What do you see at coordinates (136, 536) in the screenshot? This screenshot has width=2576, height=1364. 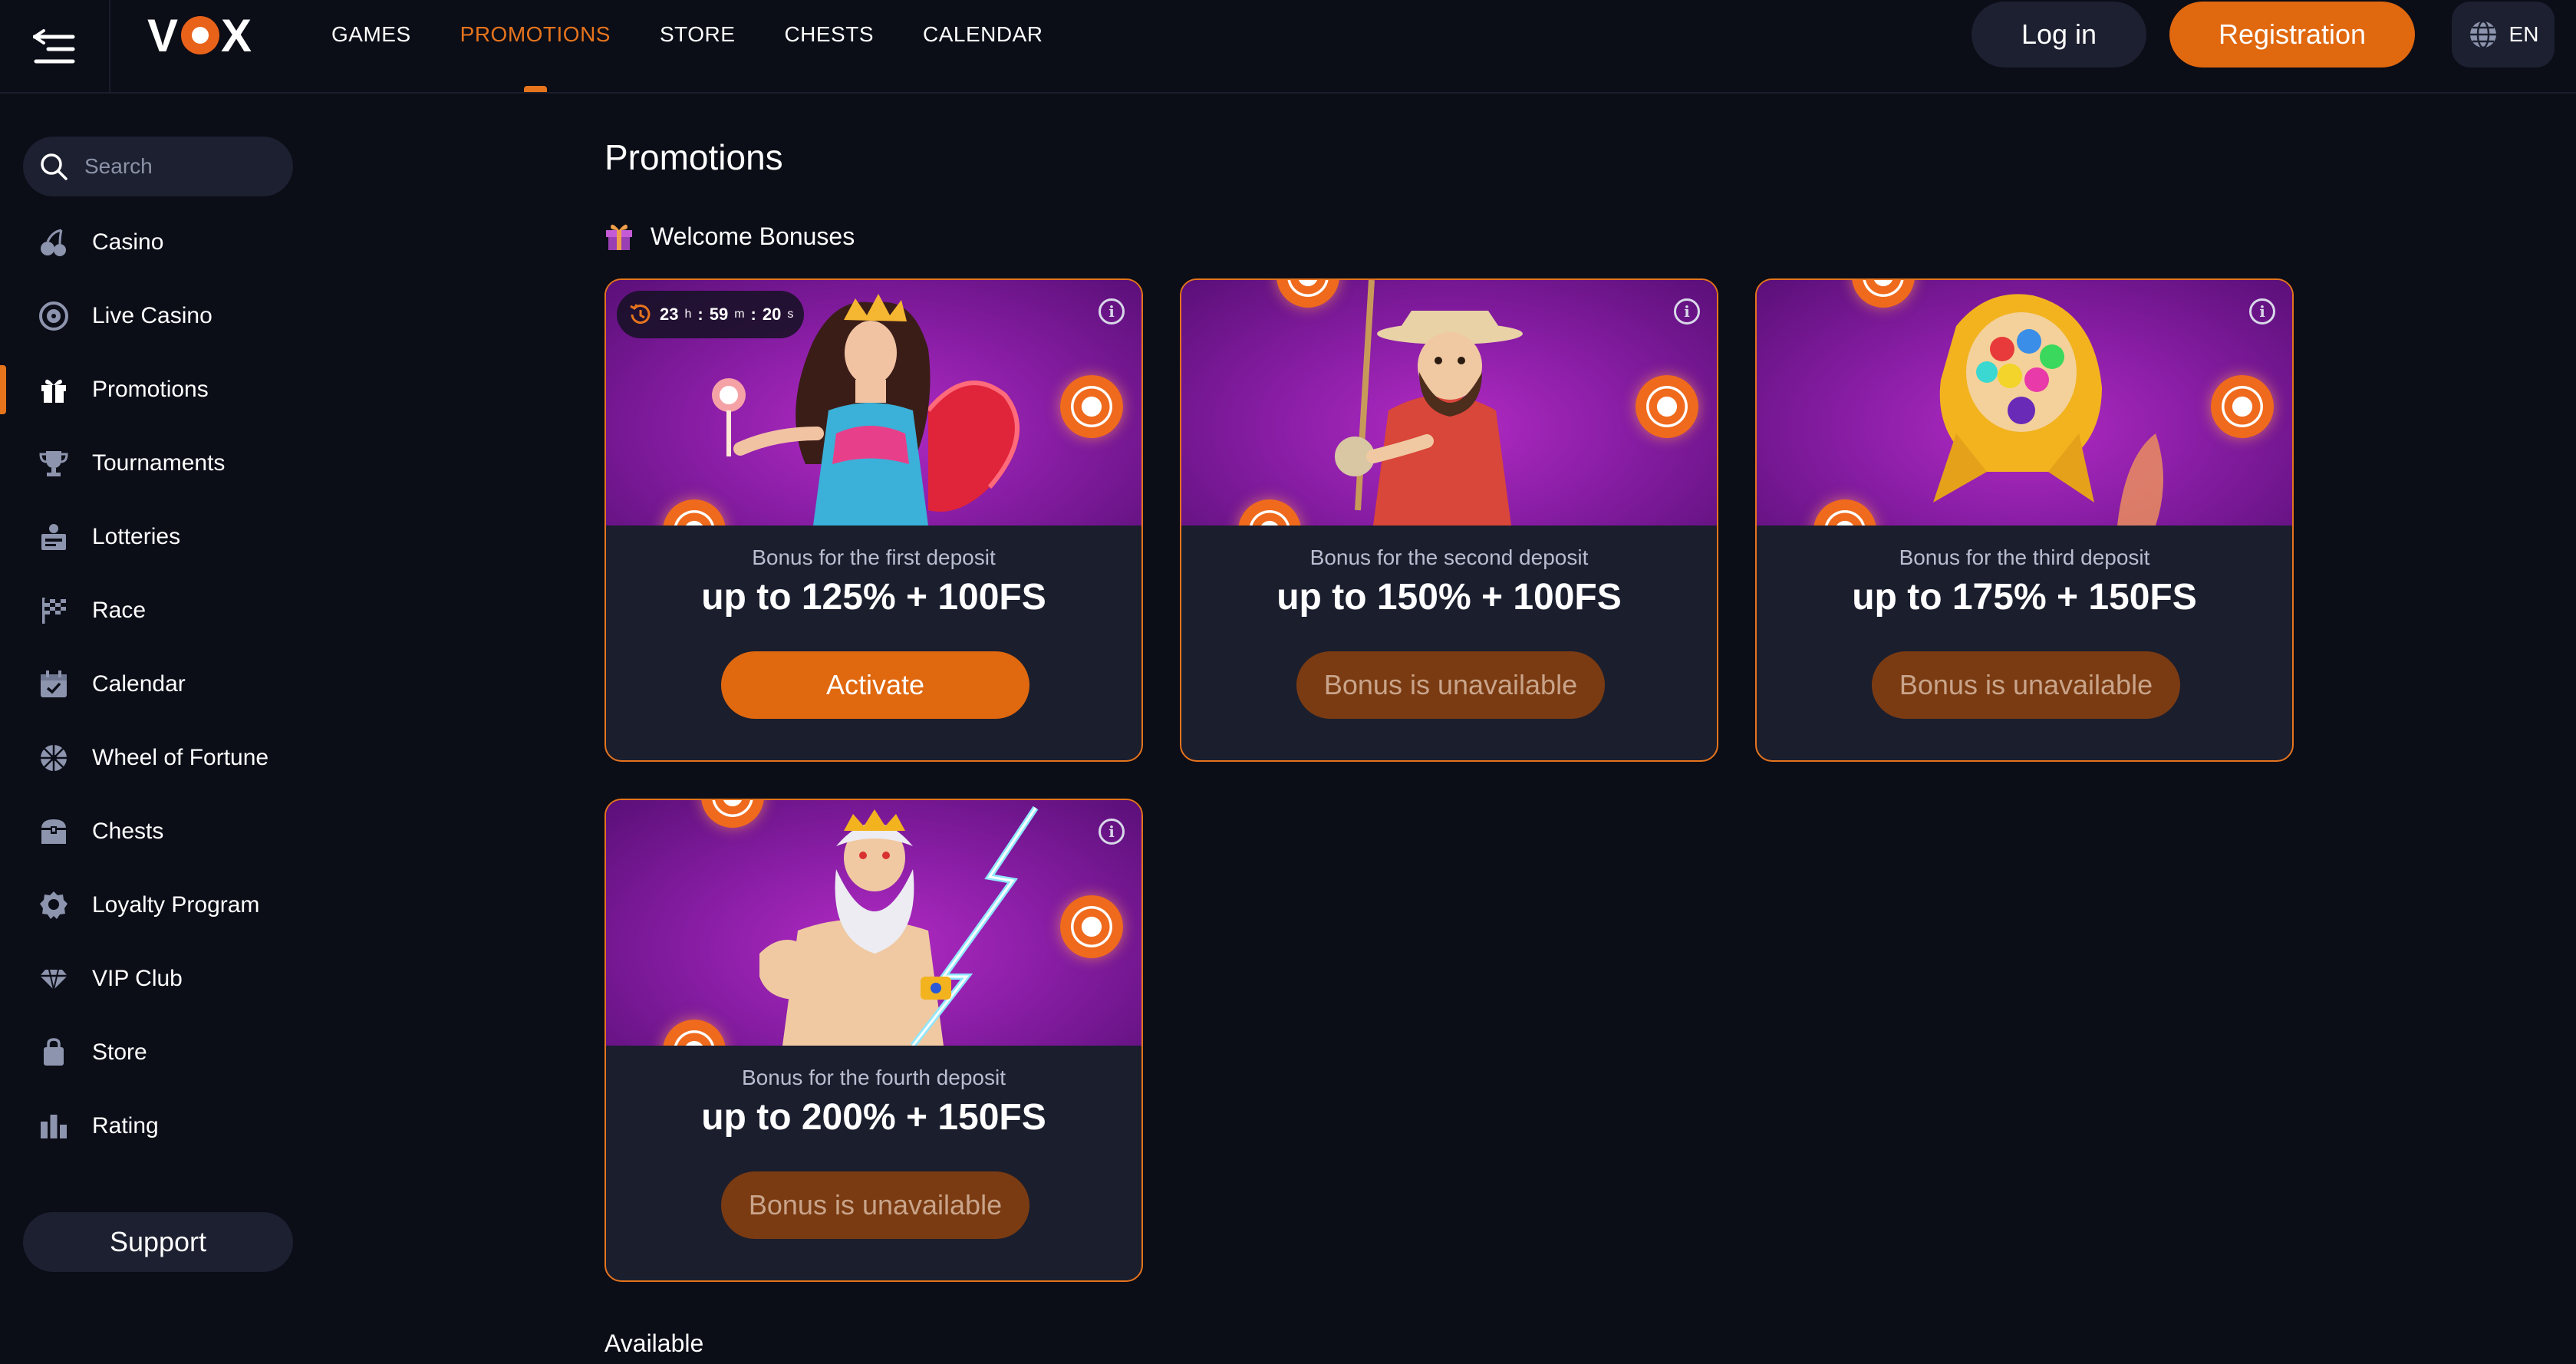 I see `sidebar-item-label: Lotteries` at bounding box center [136, 536].